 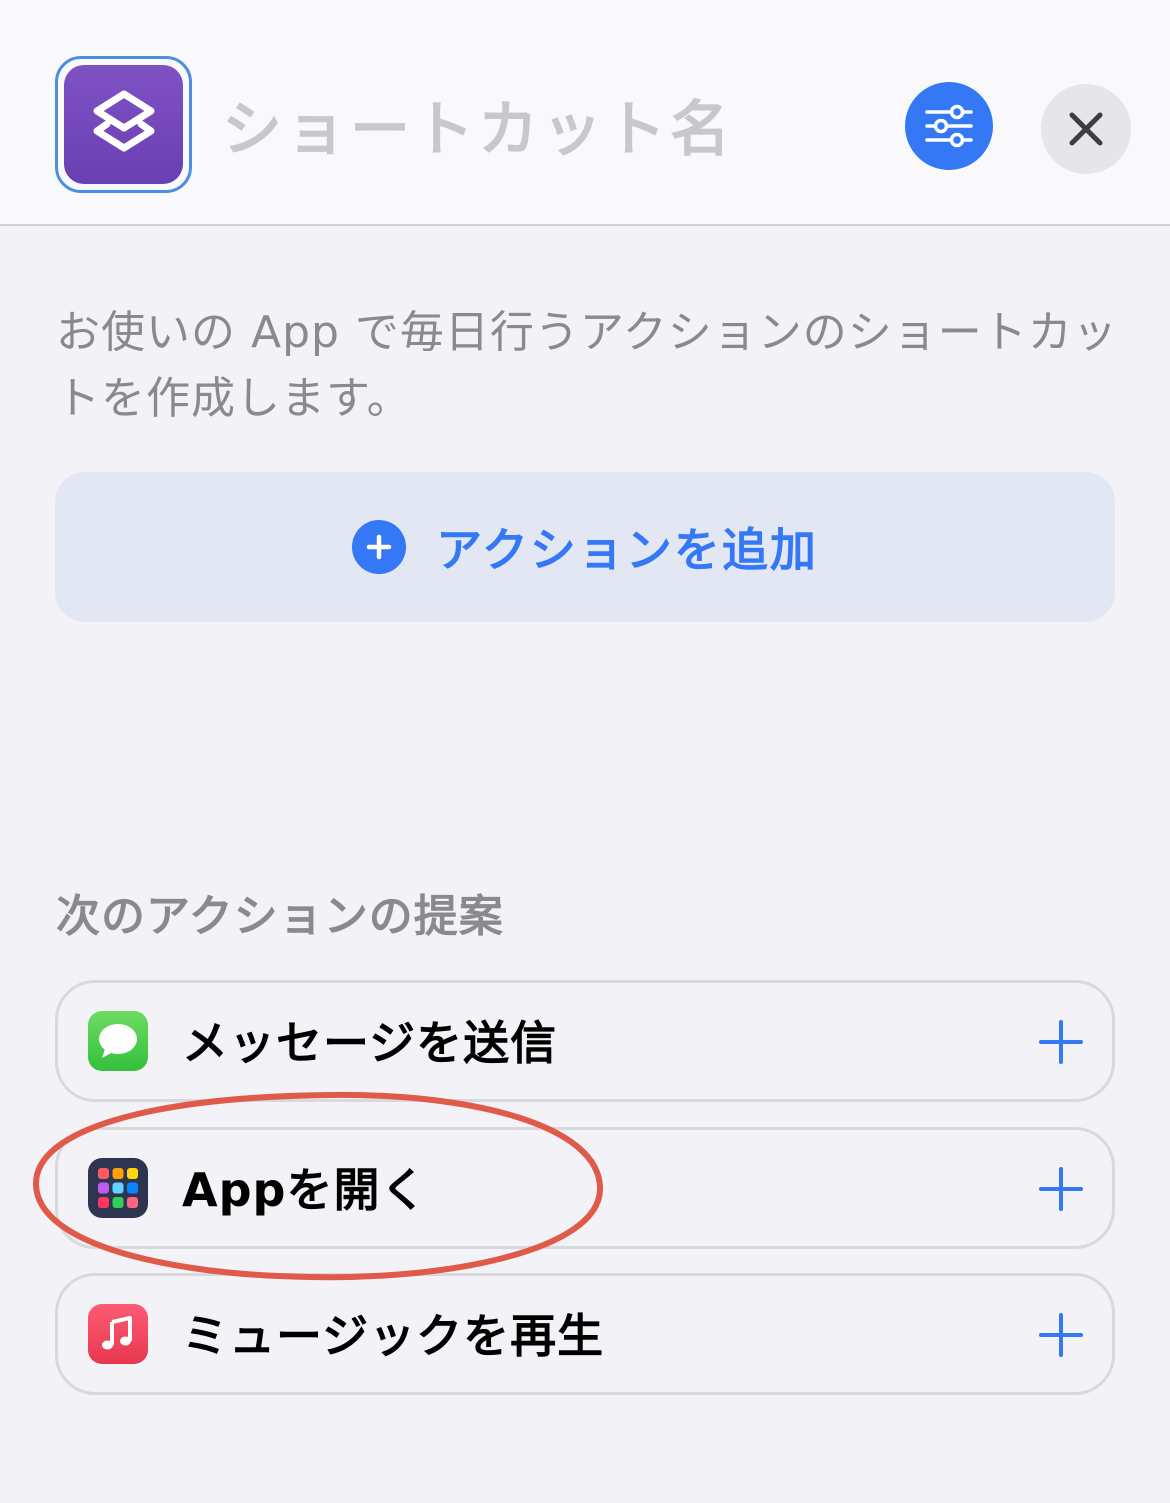 I want to click on close-button, so click(x=1086, y=129).